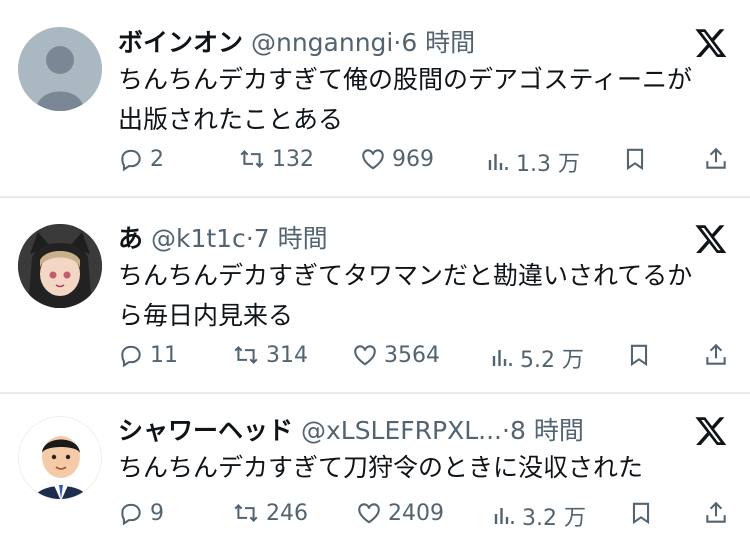 This screenshot has width=750, height=551. I want to click on like-button: 969, so click(397, 159).